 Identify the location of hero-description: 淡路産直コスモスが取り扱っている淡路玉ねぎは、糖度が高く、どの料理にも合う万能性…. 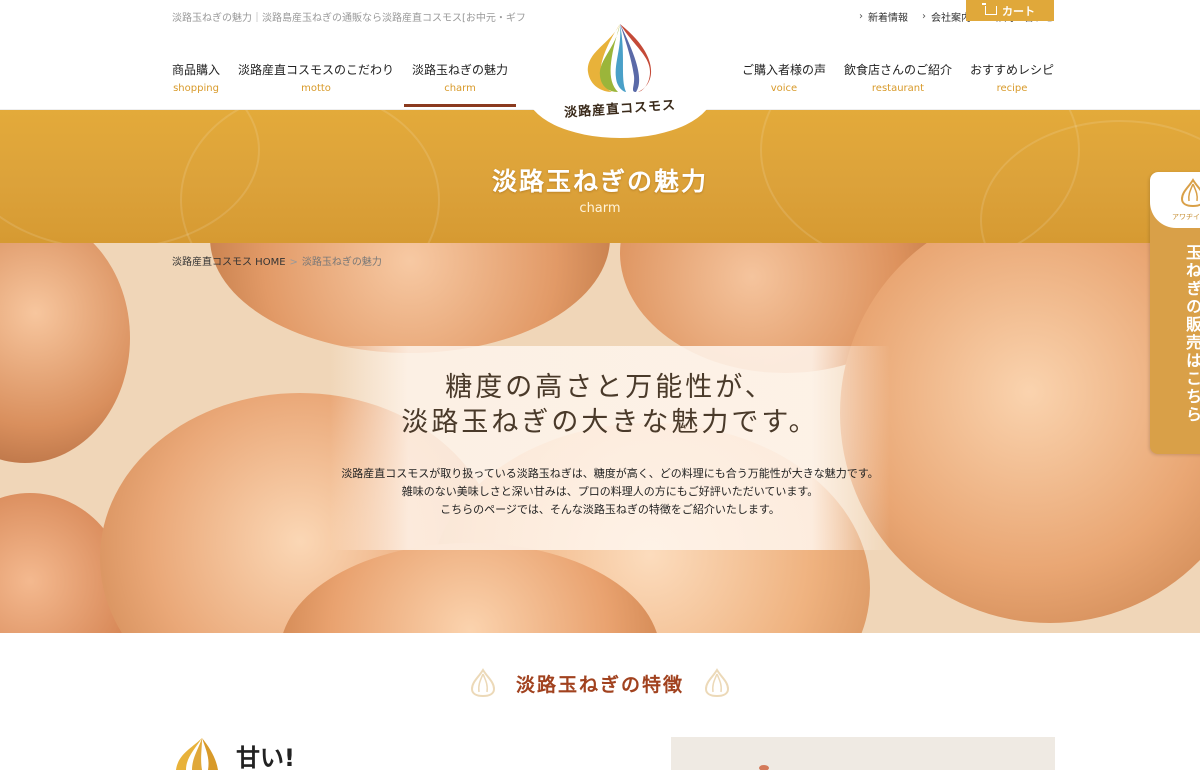
(610, 492).